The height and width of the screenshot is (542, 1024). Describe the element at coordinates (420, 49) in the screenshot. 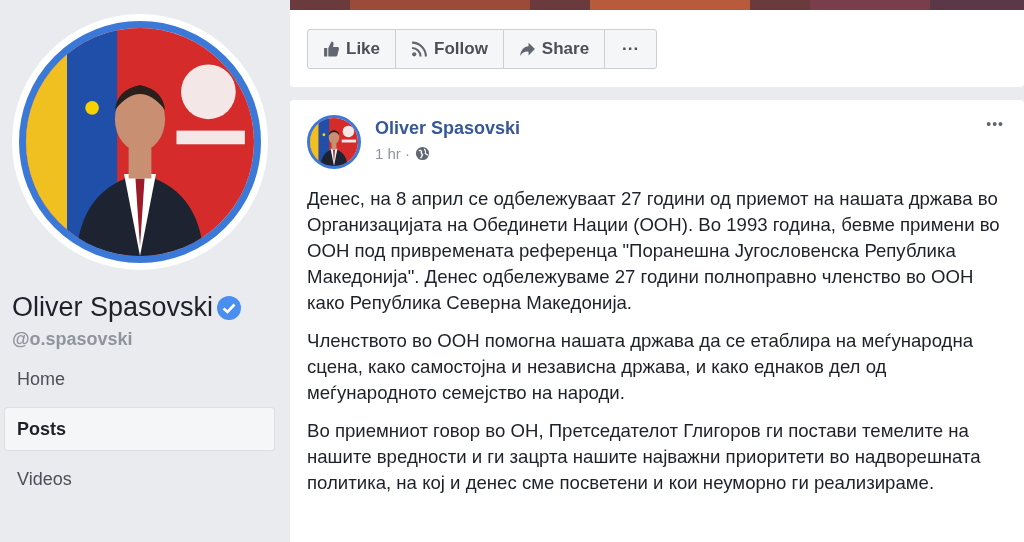

I see `rss-icon` at that location.